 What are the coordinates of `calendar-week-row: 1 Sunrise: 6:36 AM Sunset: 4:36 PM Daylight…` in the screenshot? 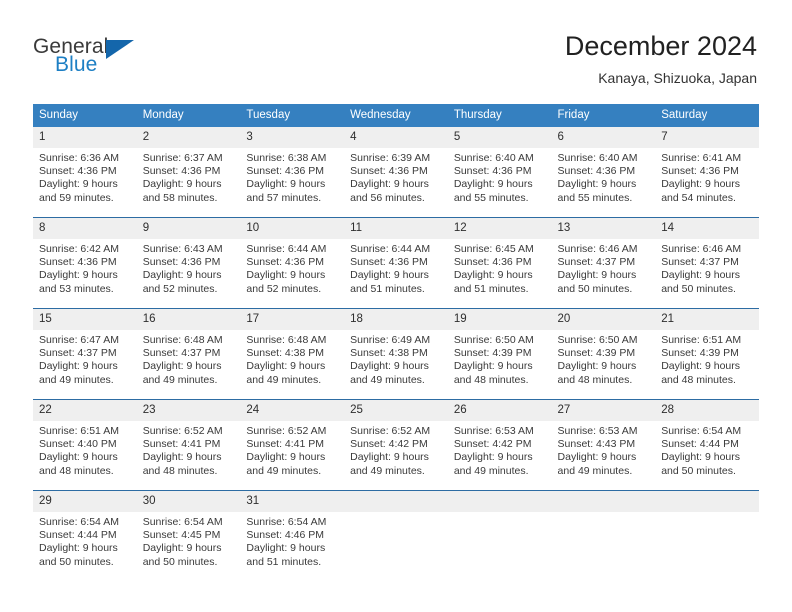 It's located at (396, 167).